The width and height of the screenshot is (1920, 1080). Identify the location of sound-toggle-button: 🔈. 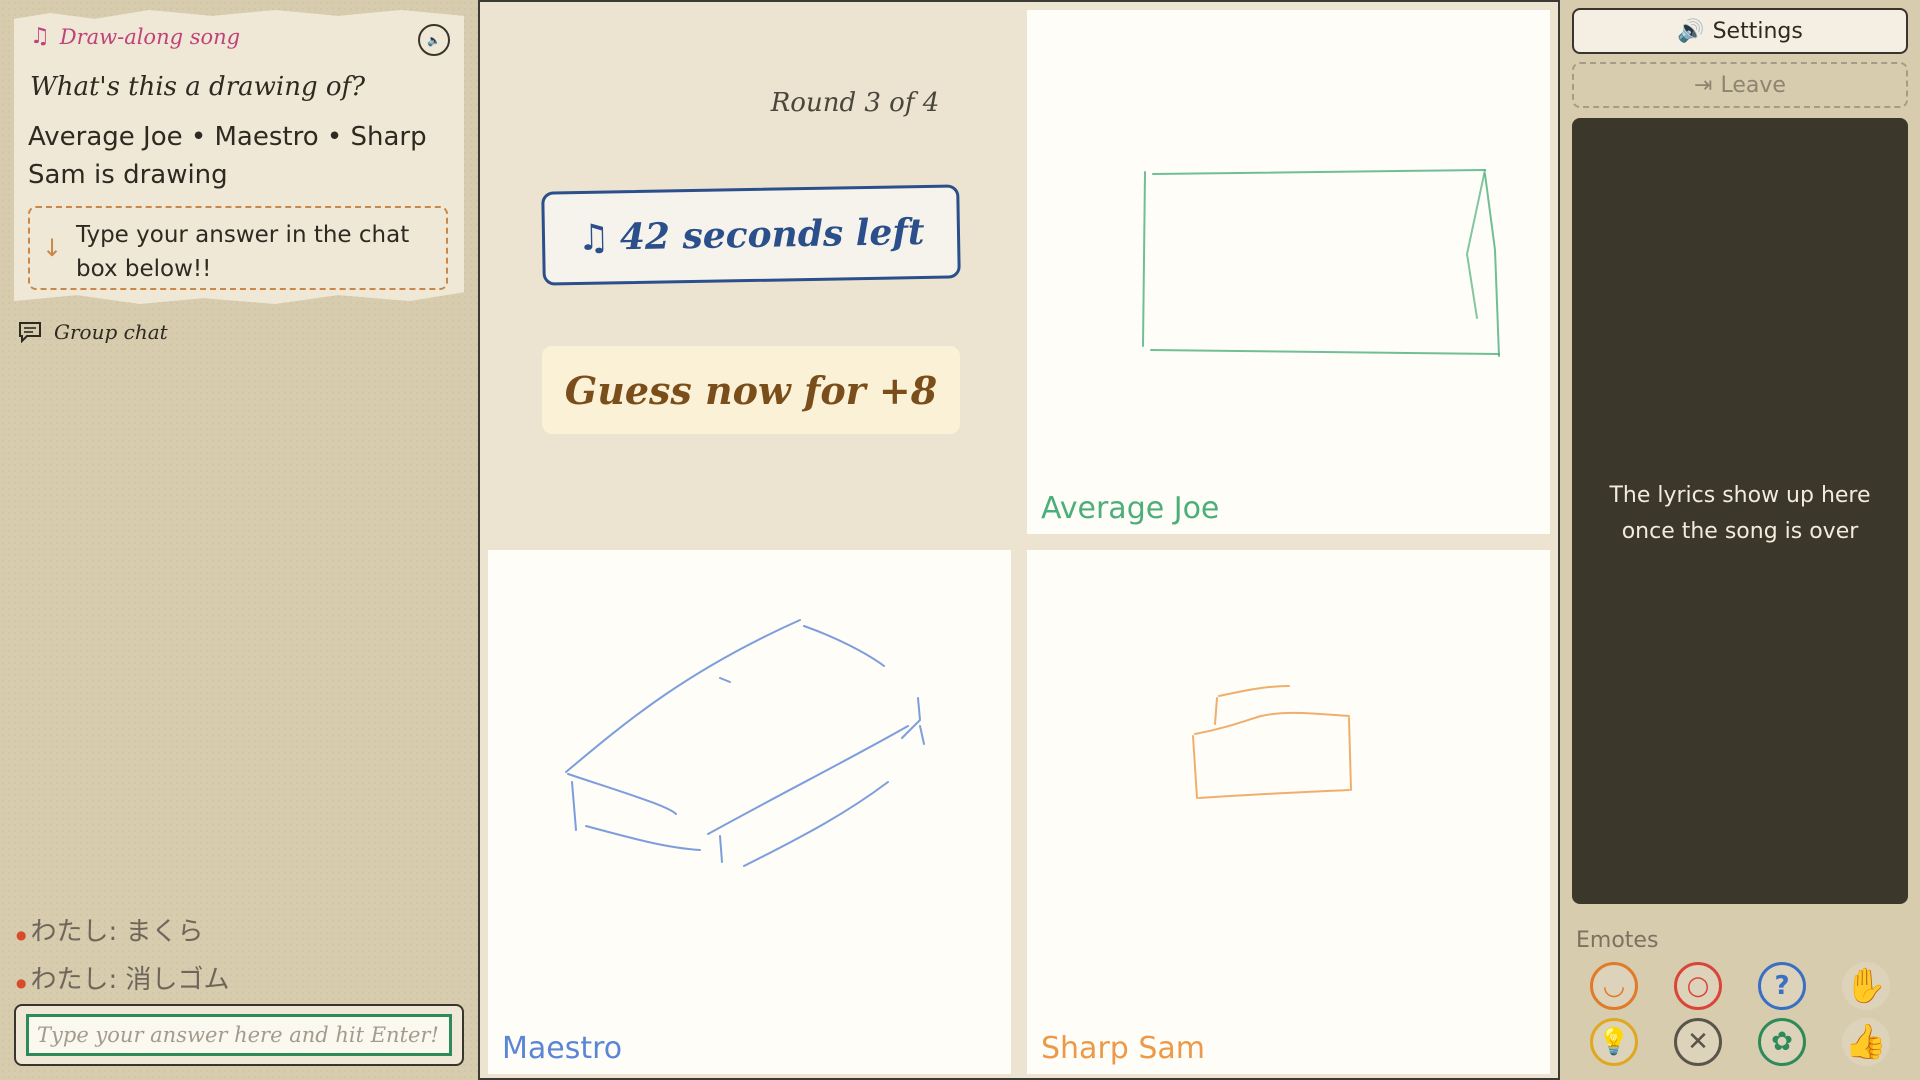
(434, 40).